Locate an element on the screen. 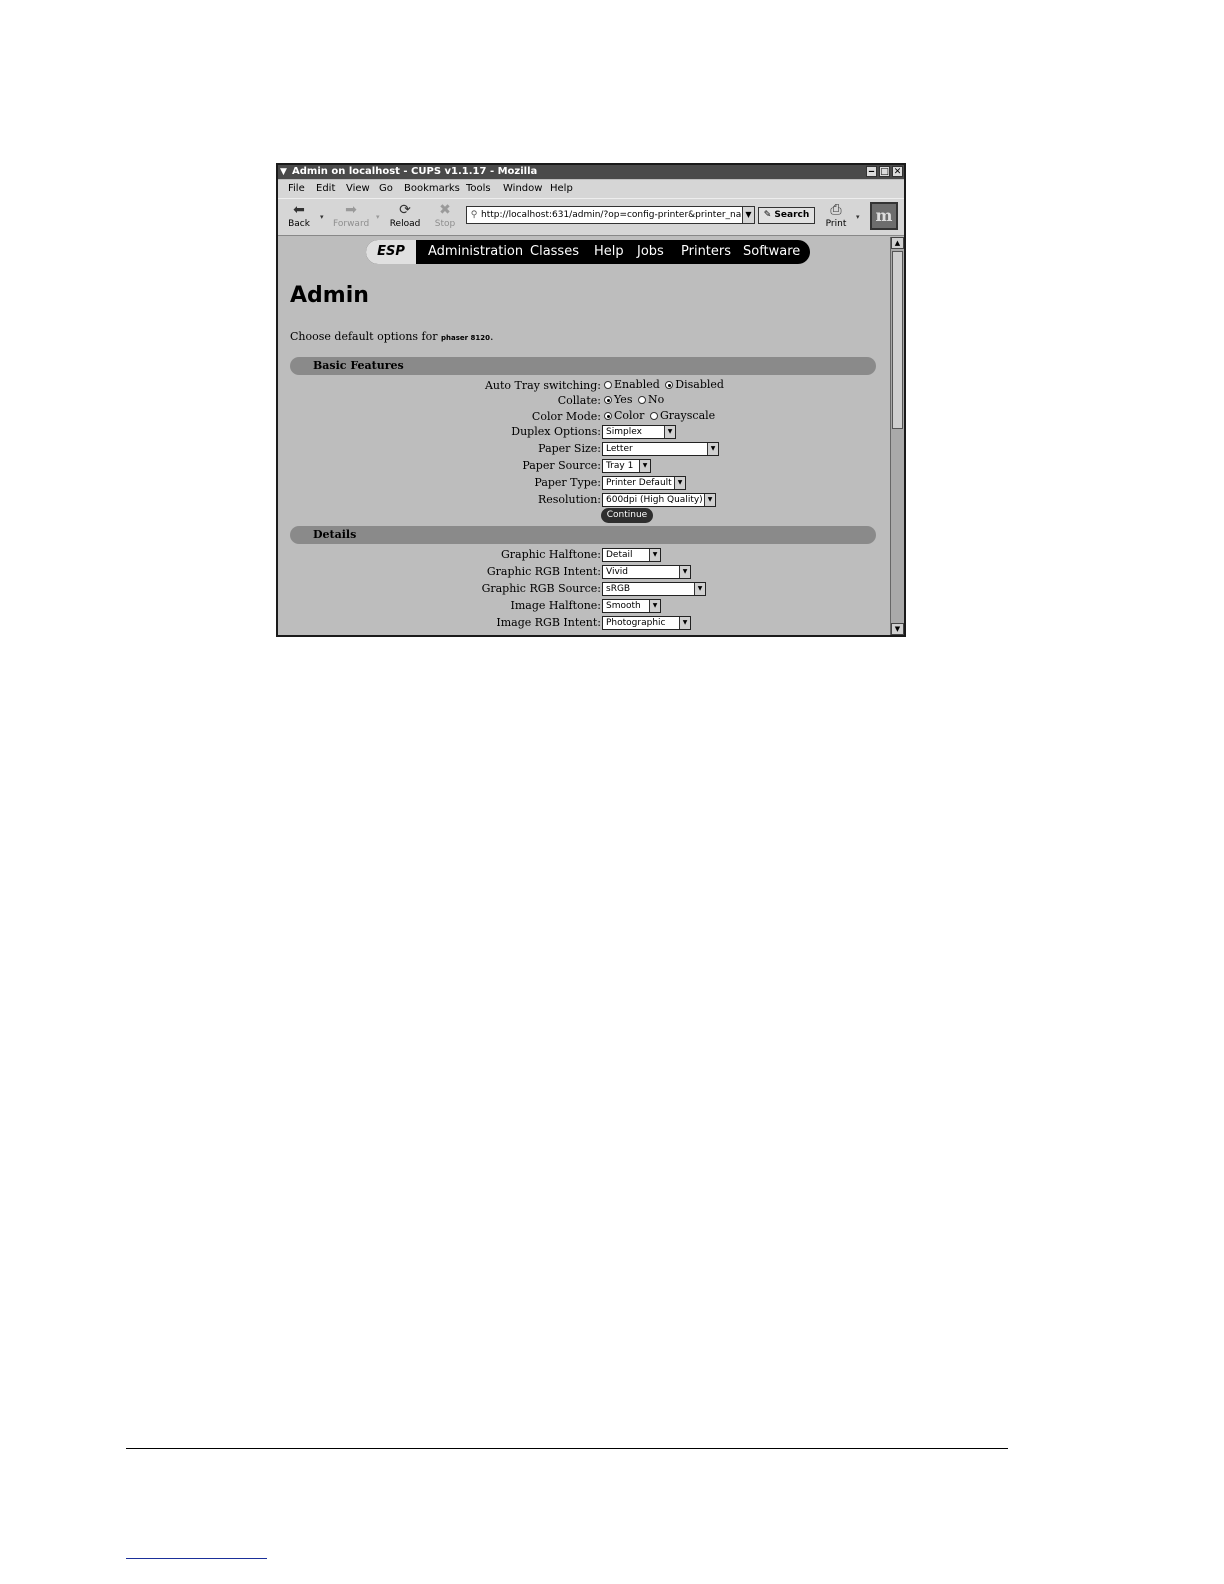 This screenshot has width=1224, height=1584. auto-tray-disabled-radio is located at coordinates (669, 385).